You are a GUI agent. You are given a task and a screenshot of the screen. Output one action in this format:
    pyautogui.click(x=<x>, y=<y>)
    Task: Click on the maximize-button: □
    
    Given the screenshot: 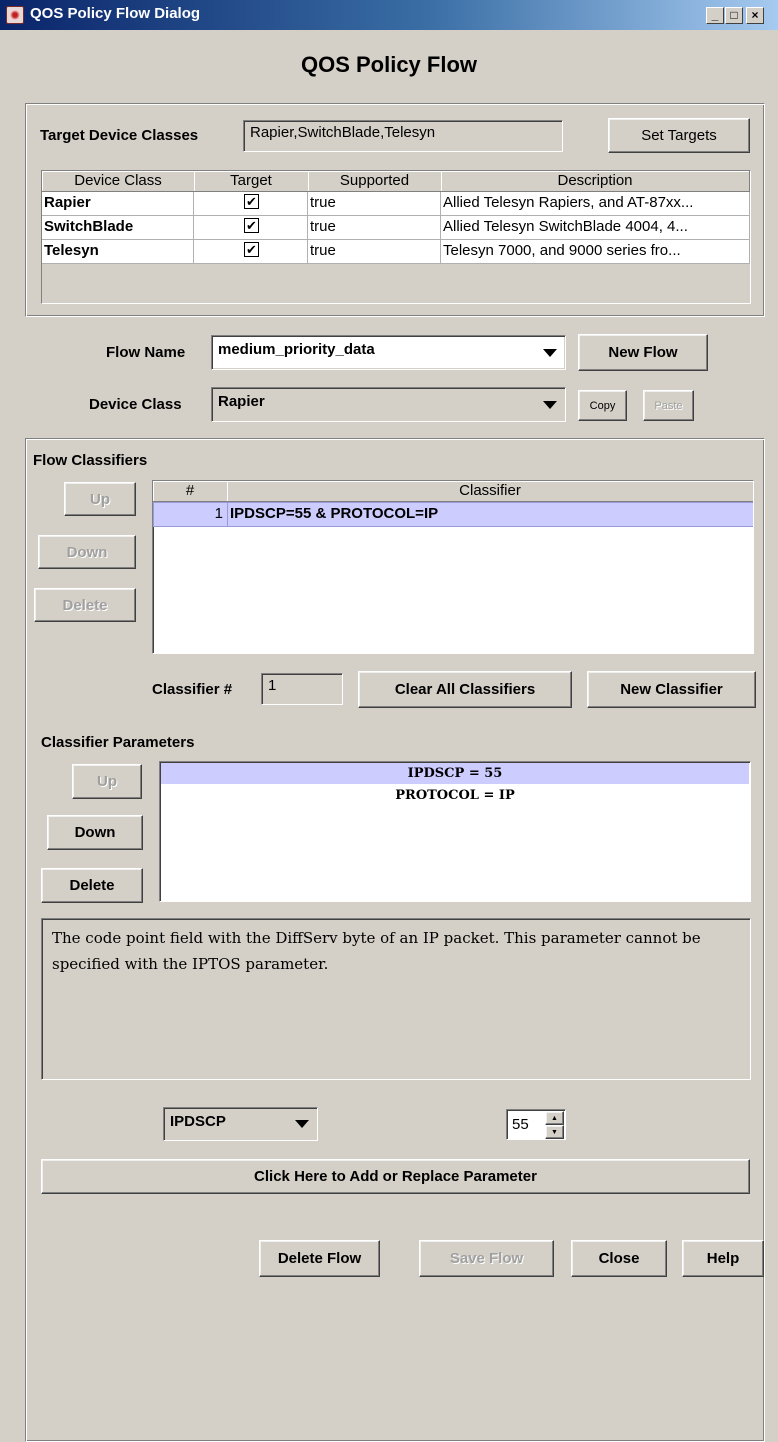 What is the action you would take?
    pyautogui.click(x=734, y=15)
    